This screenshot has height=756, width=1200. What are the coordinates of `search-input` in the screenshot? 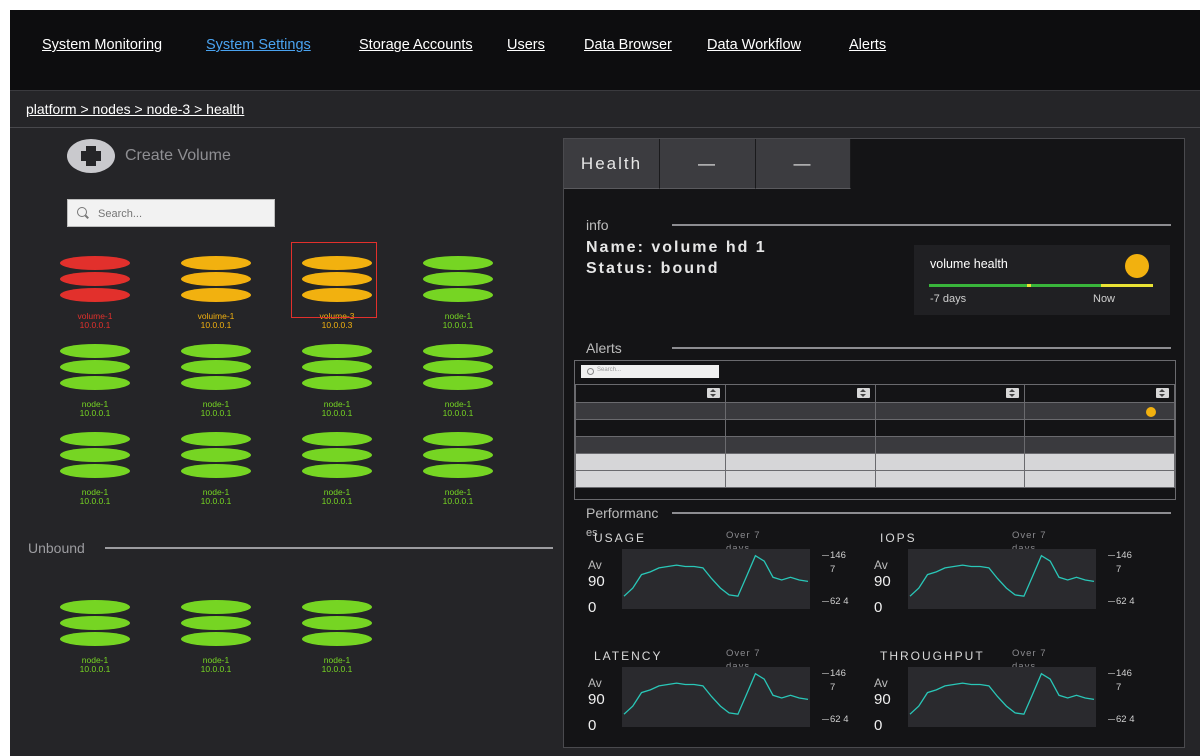 It's located at (183, 214).